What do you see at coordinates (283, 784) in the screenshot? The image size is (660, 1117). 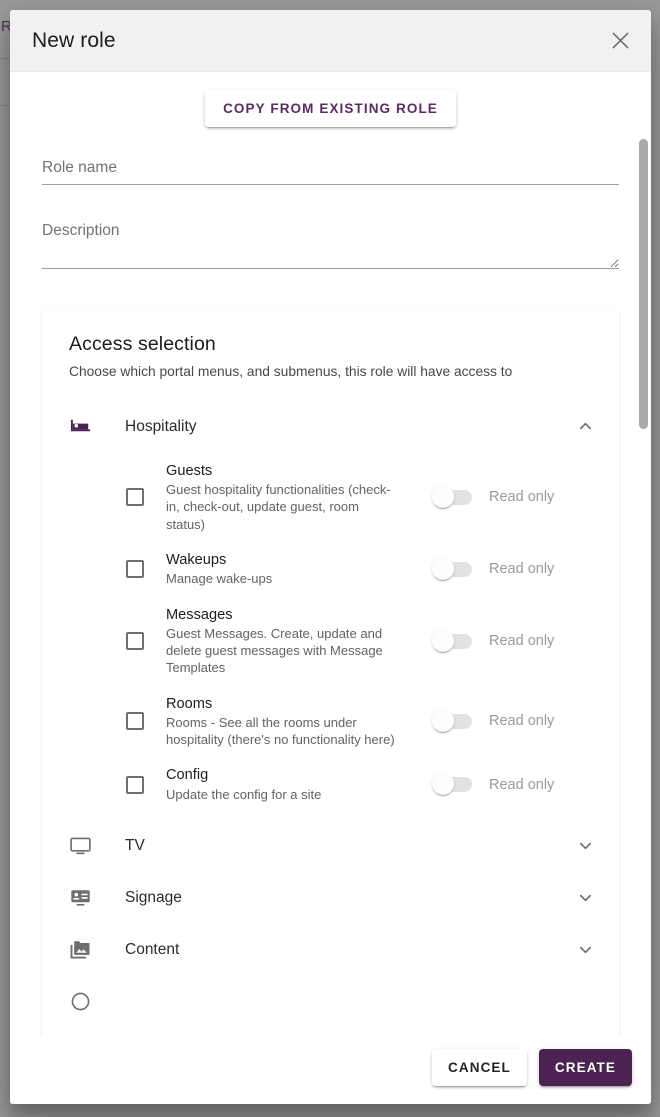 I see `permission-text: Config Update the config for a site` at bounding box center [283, 784].